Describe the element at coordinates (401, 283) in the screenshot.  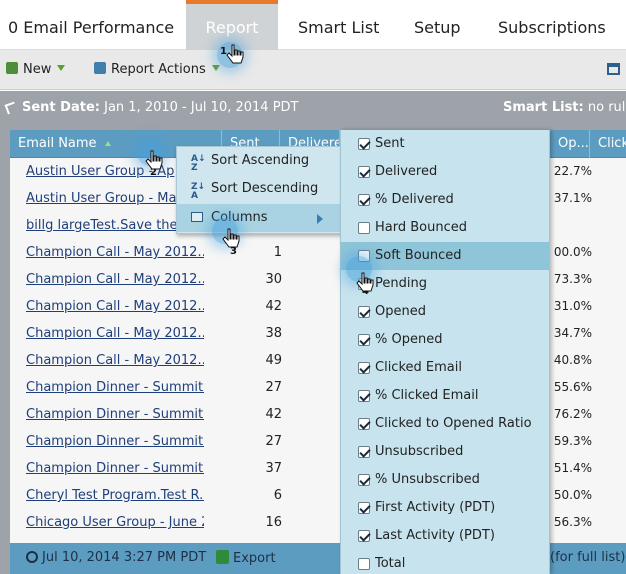
I see `column-option-label: Pending` at that location.